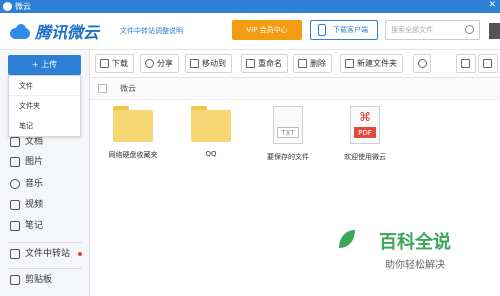 This screenshot has width=500, height=296. What do you see at coordinates (7, 6) in the screenshot?
I see `weiyun-logo-icon` at bounding box center [7, 6].